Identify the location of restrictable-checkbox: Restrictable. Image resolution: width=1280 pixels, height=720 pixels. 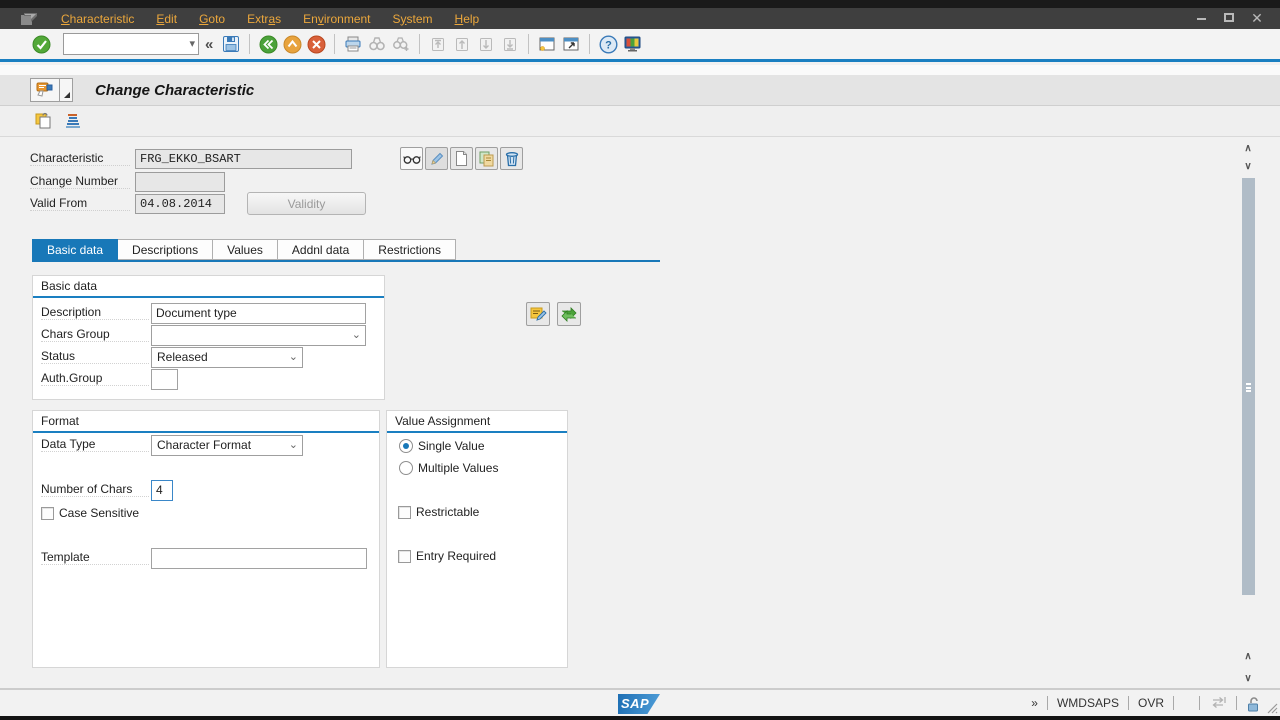
(438, 512).